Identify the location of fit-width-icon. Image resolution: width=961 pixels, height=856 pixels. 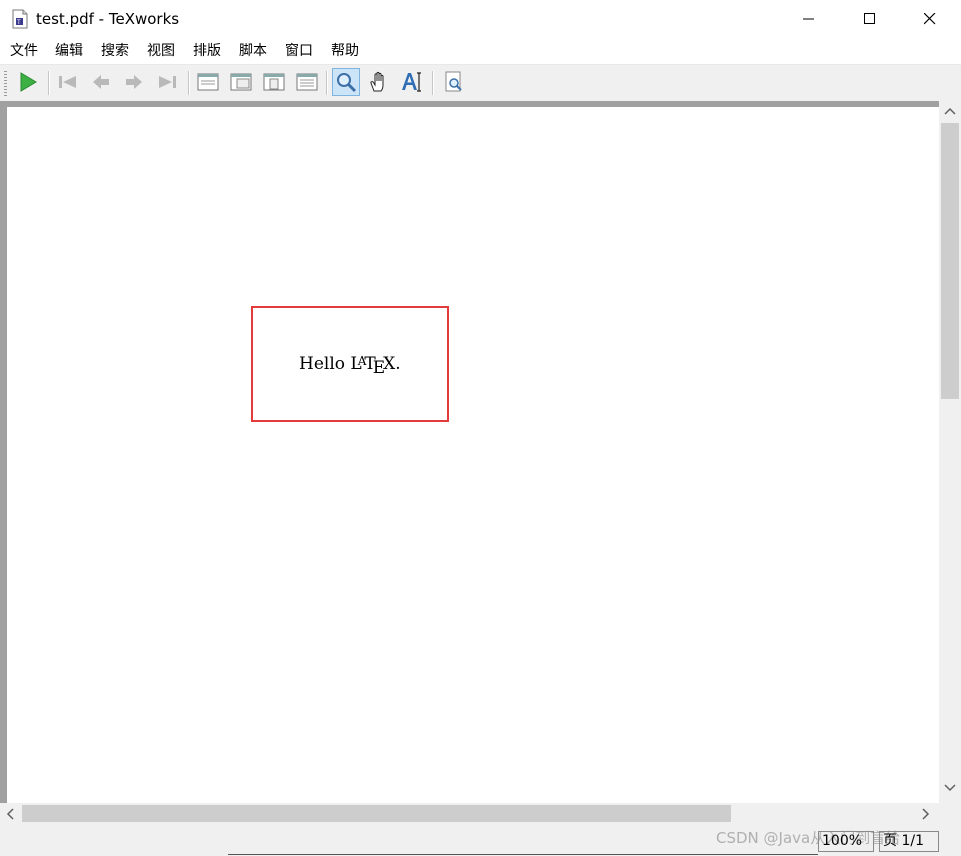
(241, 82).